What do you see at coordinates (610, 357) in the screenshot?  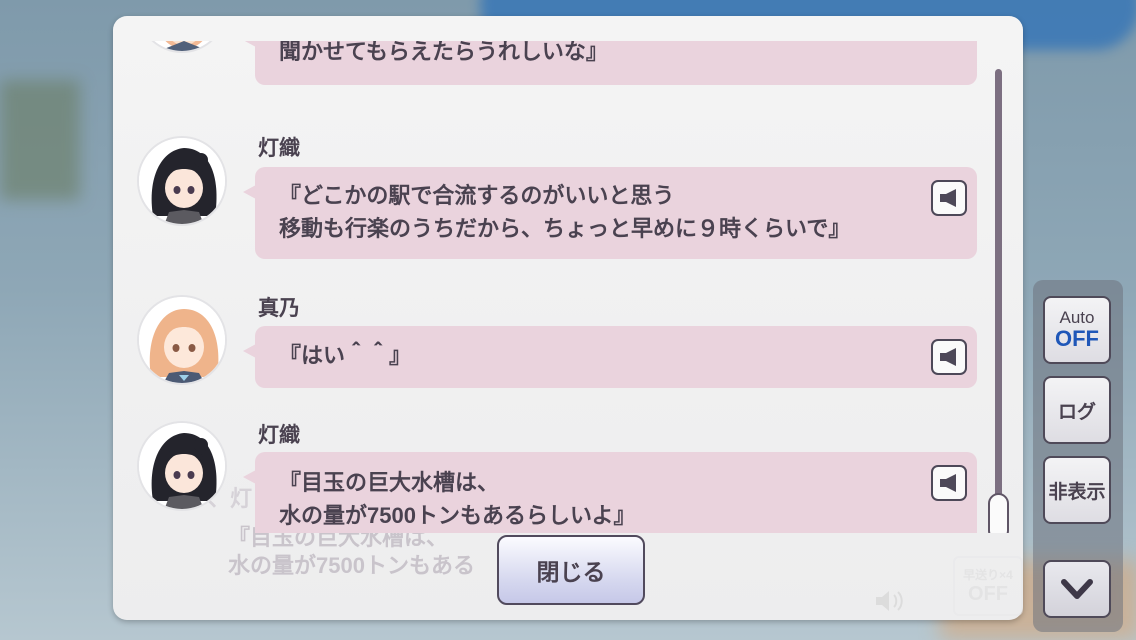 I see `dialog-bubble: 『はい＾＾』` at bounding box center [610, 357].